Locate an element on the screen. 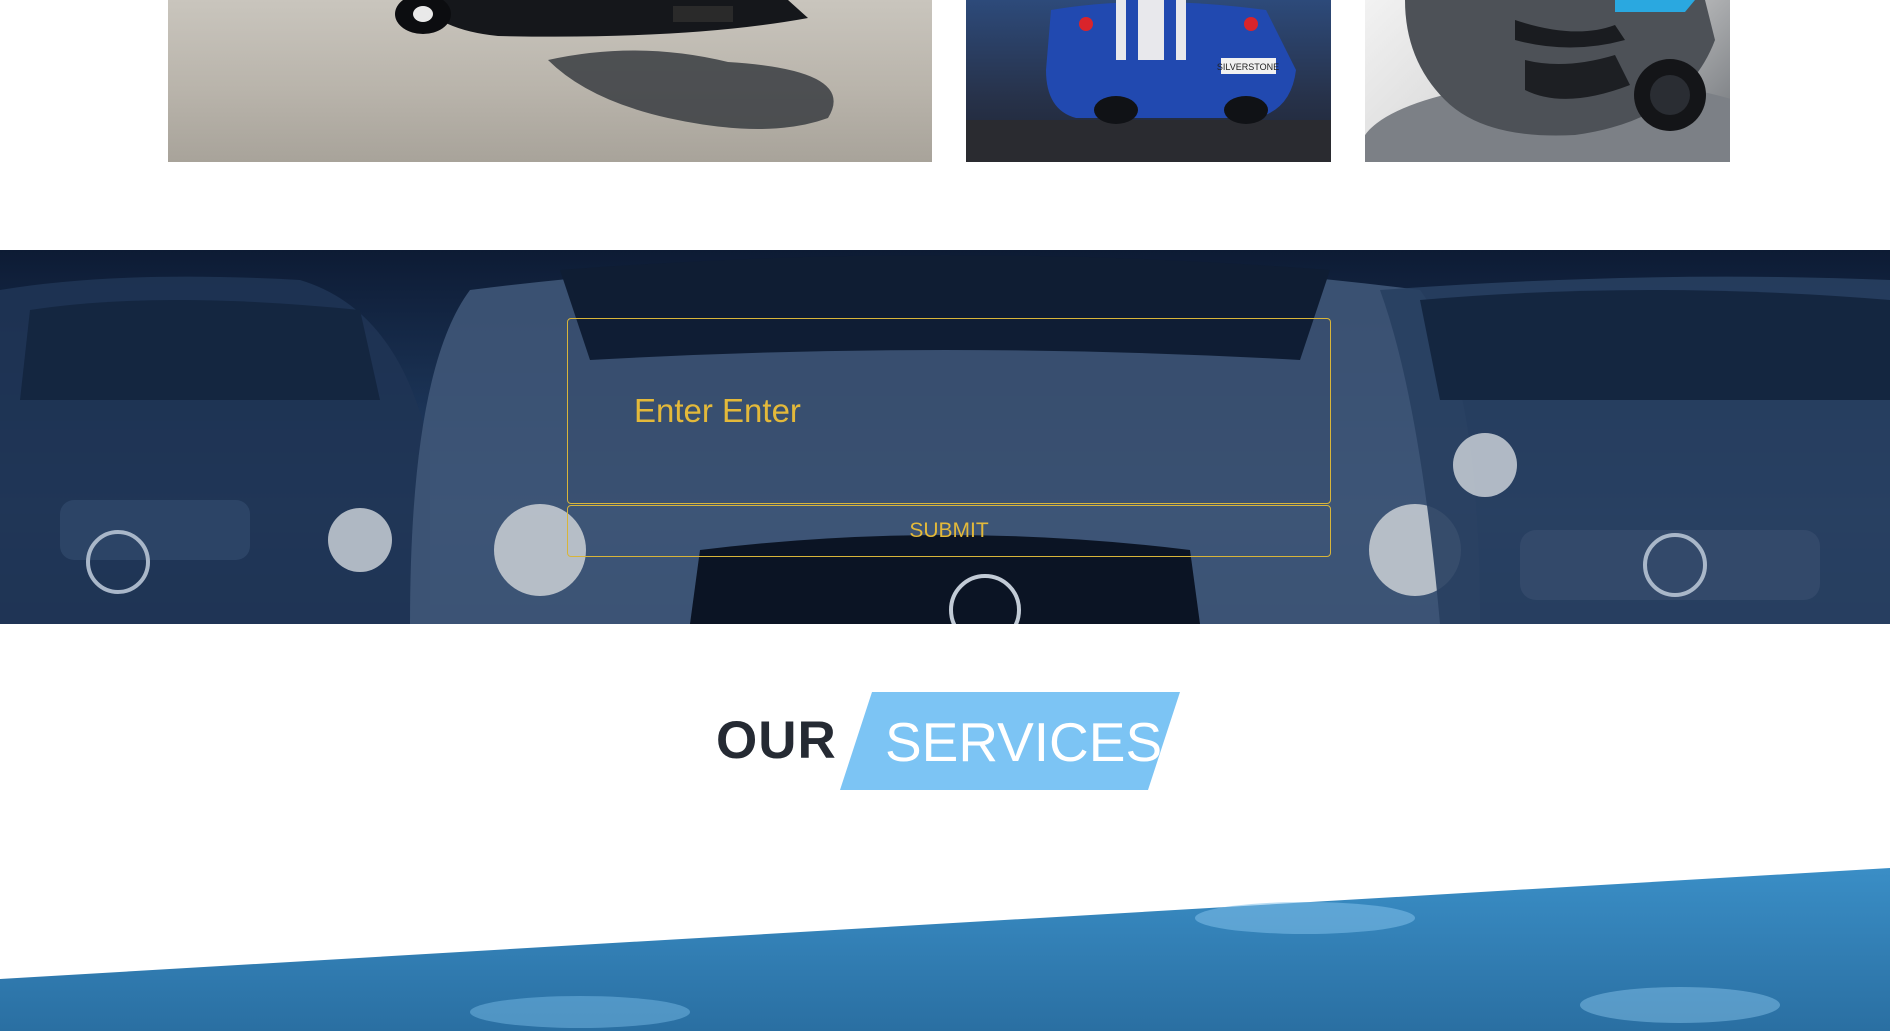  car-photo-icon is located at coordinates (614, 64).